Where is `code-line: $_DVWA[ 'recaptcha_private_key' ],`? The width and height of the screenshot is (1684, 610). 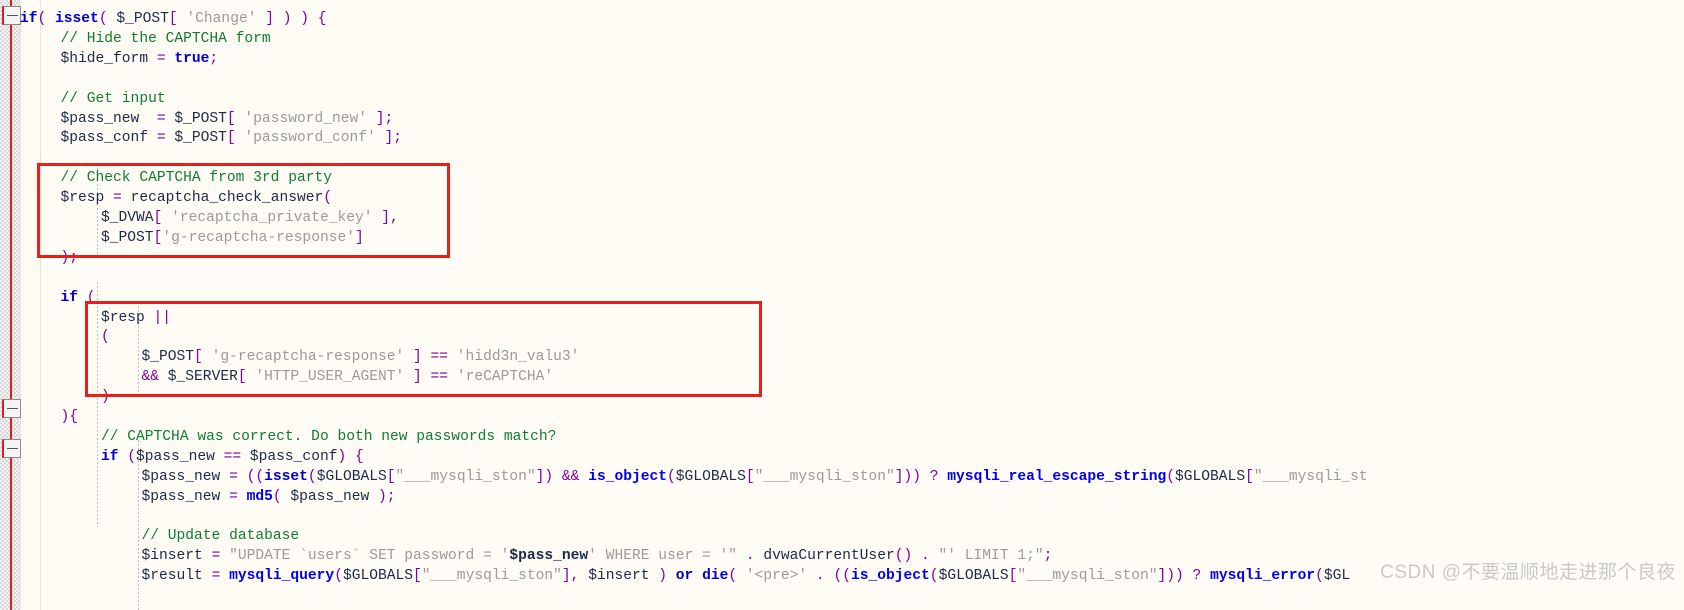
code-line: $_DVWA[ 'recaptcha_private_key' ], is located at coordinates (250, 219).